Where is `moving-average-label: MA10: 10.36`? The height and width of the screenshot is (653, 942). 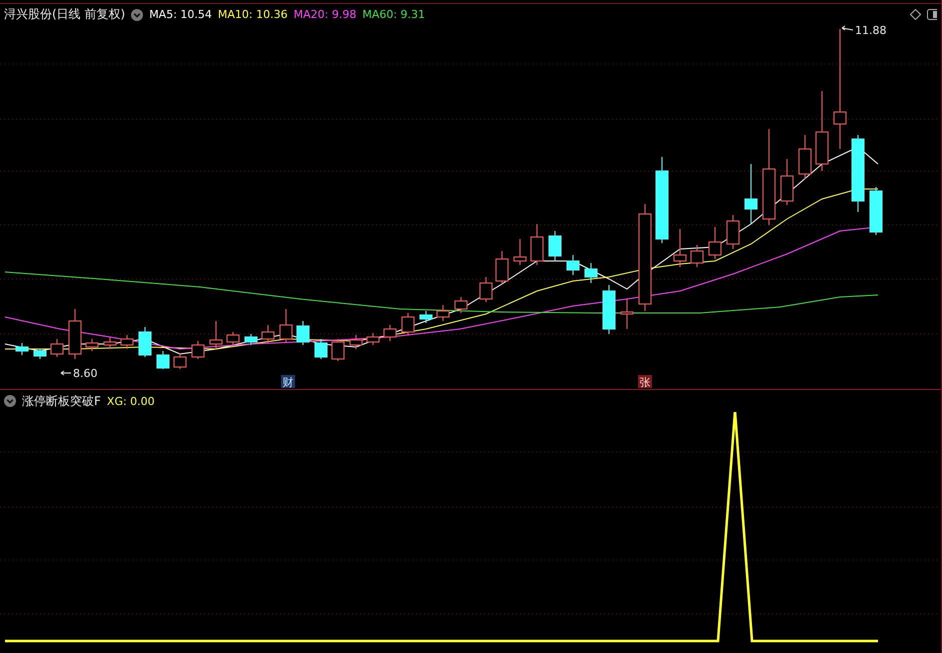 moving-average-label: MA10: 10.36 is located at coordinates (253, 14).